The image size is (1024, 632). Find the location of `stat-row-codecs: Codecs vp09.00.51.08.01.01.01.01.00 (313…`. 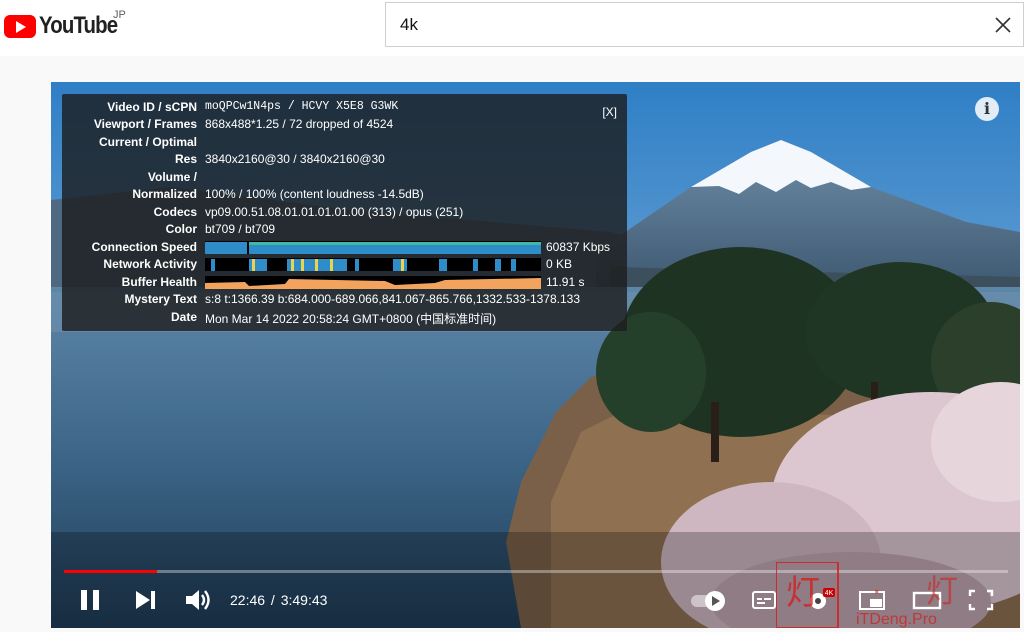

stat-row-codecs: Codecs vp09.00.51.08.01.01.01.01.00 (313… is located at coordinates (344, 212).